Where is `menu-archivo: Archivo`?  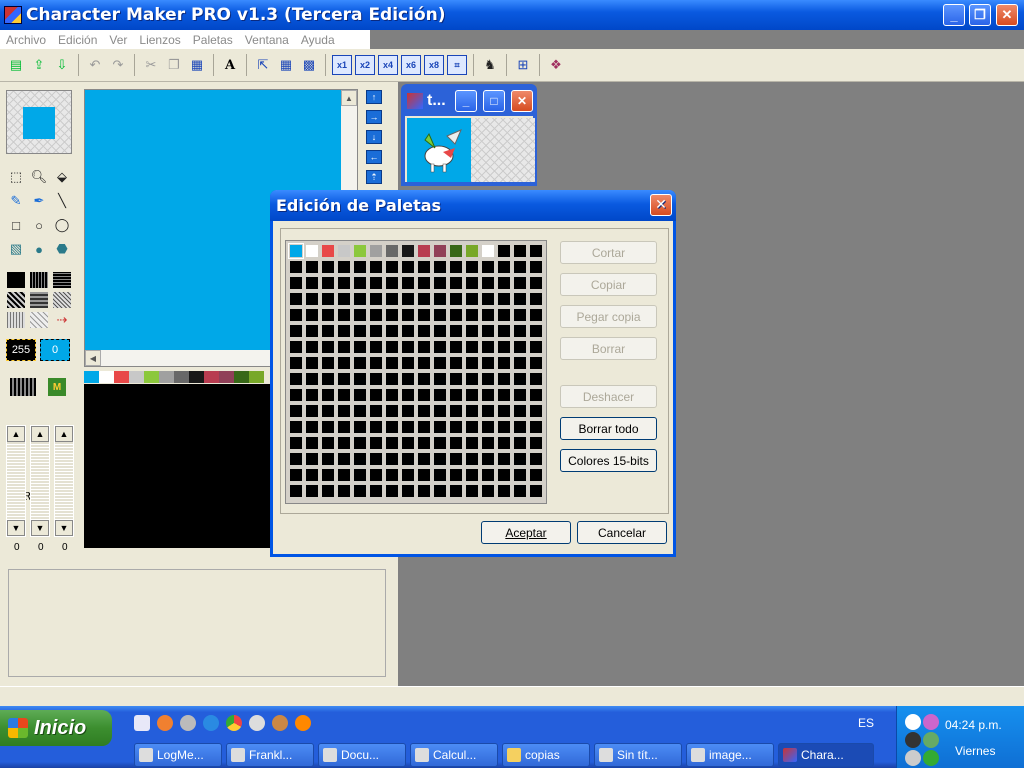
menu-archivo: Archivo is located at coordinates (26, 40).